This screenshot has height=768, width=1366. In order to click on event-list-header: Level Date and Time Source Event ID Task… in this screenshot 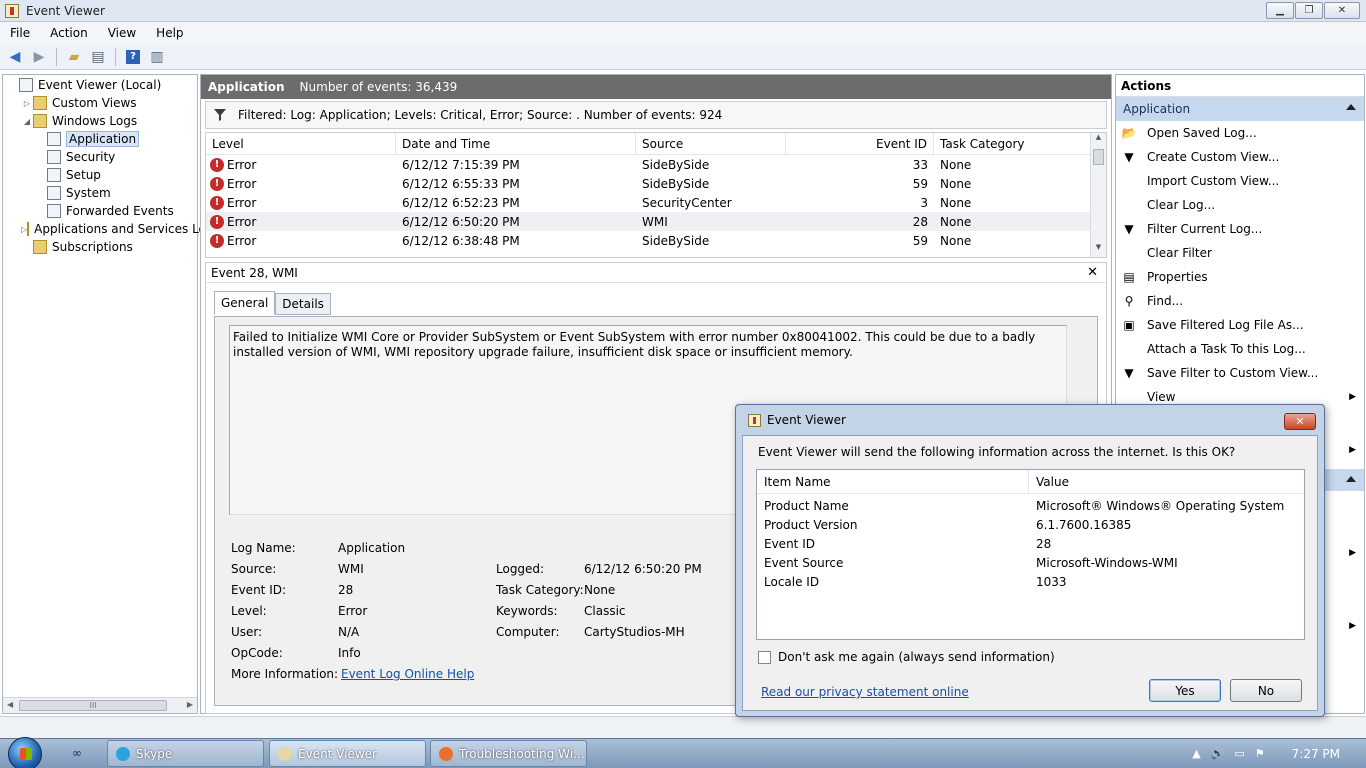, I will do `click(656, 144)`.